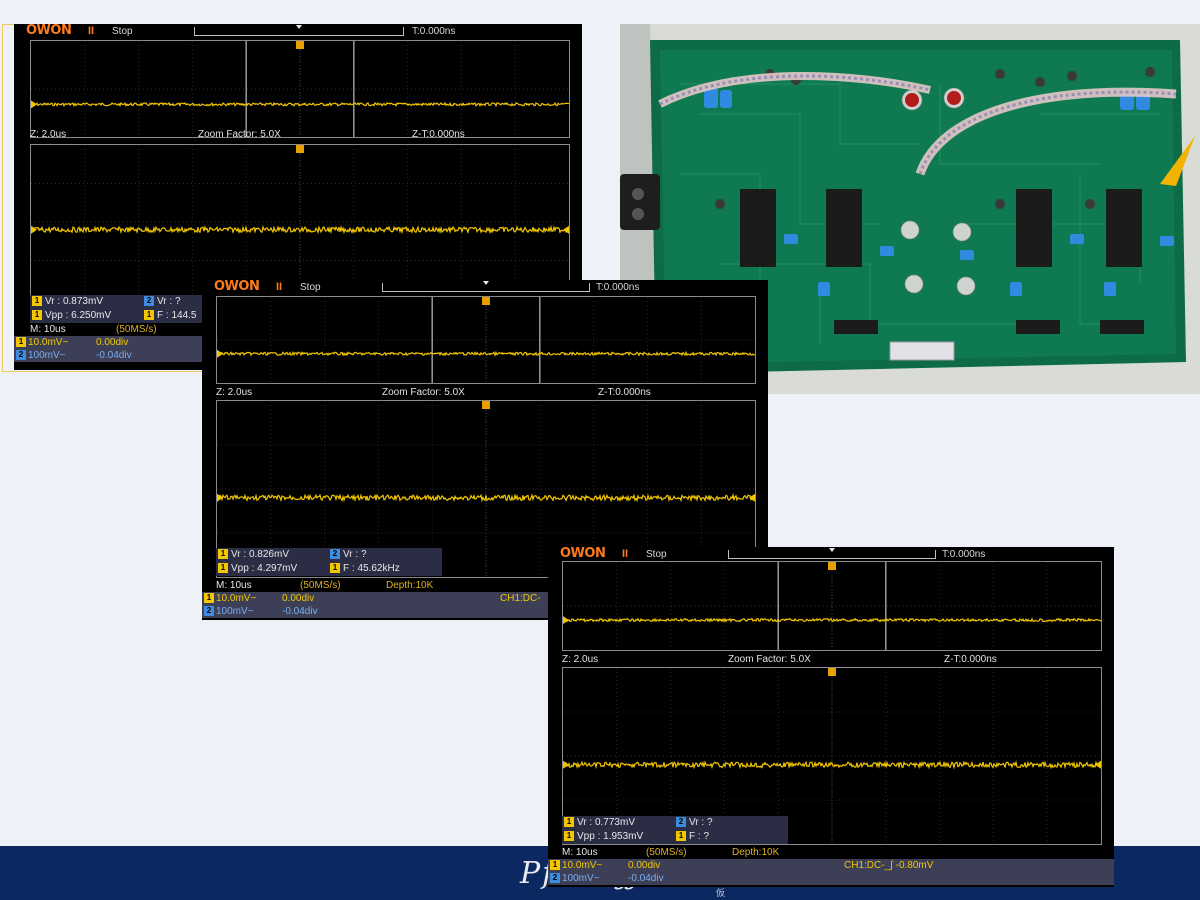 This screenshot has height=900, width=1200. I want to click on ch1-freq: F : ?, so click(699, 836).